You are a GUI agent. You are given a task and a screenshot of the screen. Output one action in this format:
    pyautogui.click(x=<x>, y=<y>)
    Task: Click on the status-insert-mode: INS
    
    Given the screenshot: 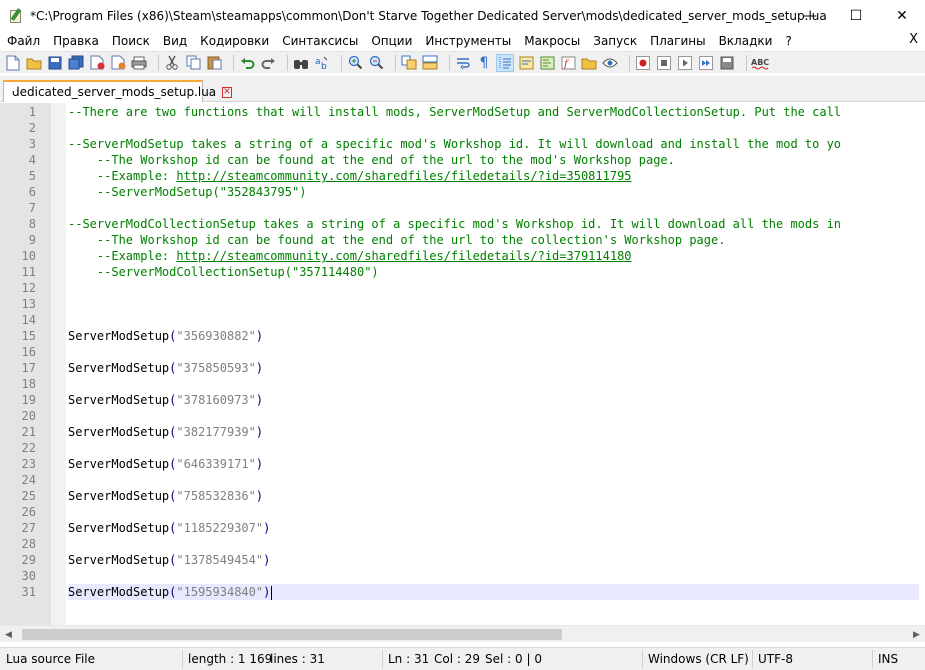 What is the action you would take?
    pyautogui.click(x=888, y=659)
    